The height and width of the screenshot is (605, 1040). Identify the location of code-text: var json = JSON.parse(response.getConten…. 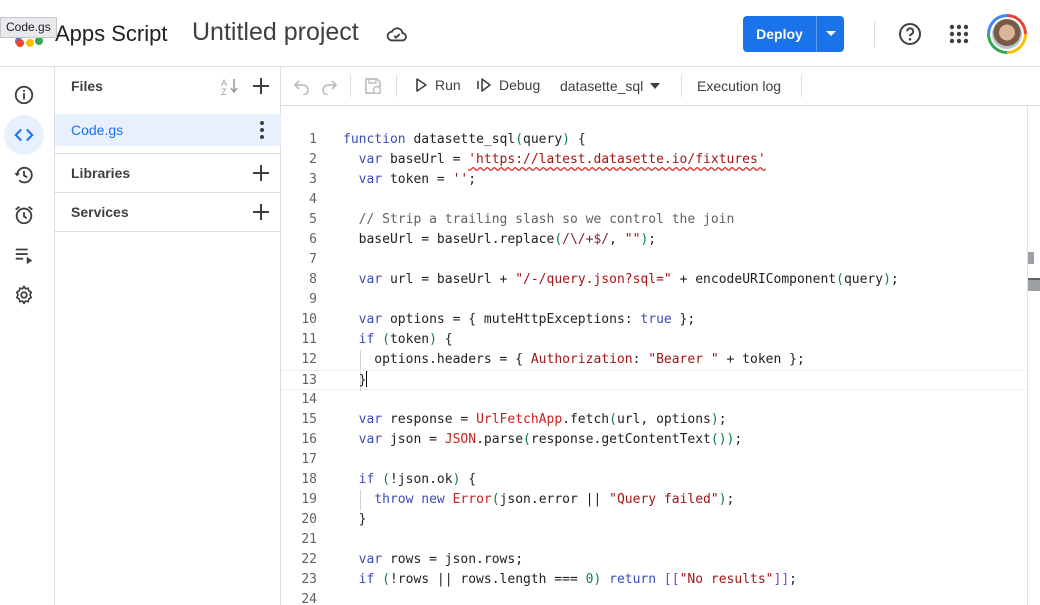
(543, 440).